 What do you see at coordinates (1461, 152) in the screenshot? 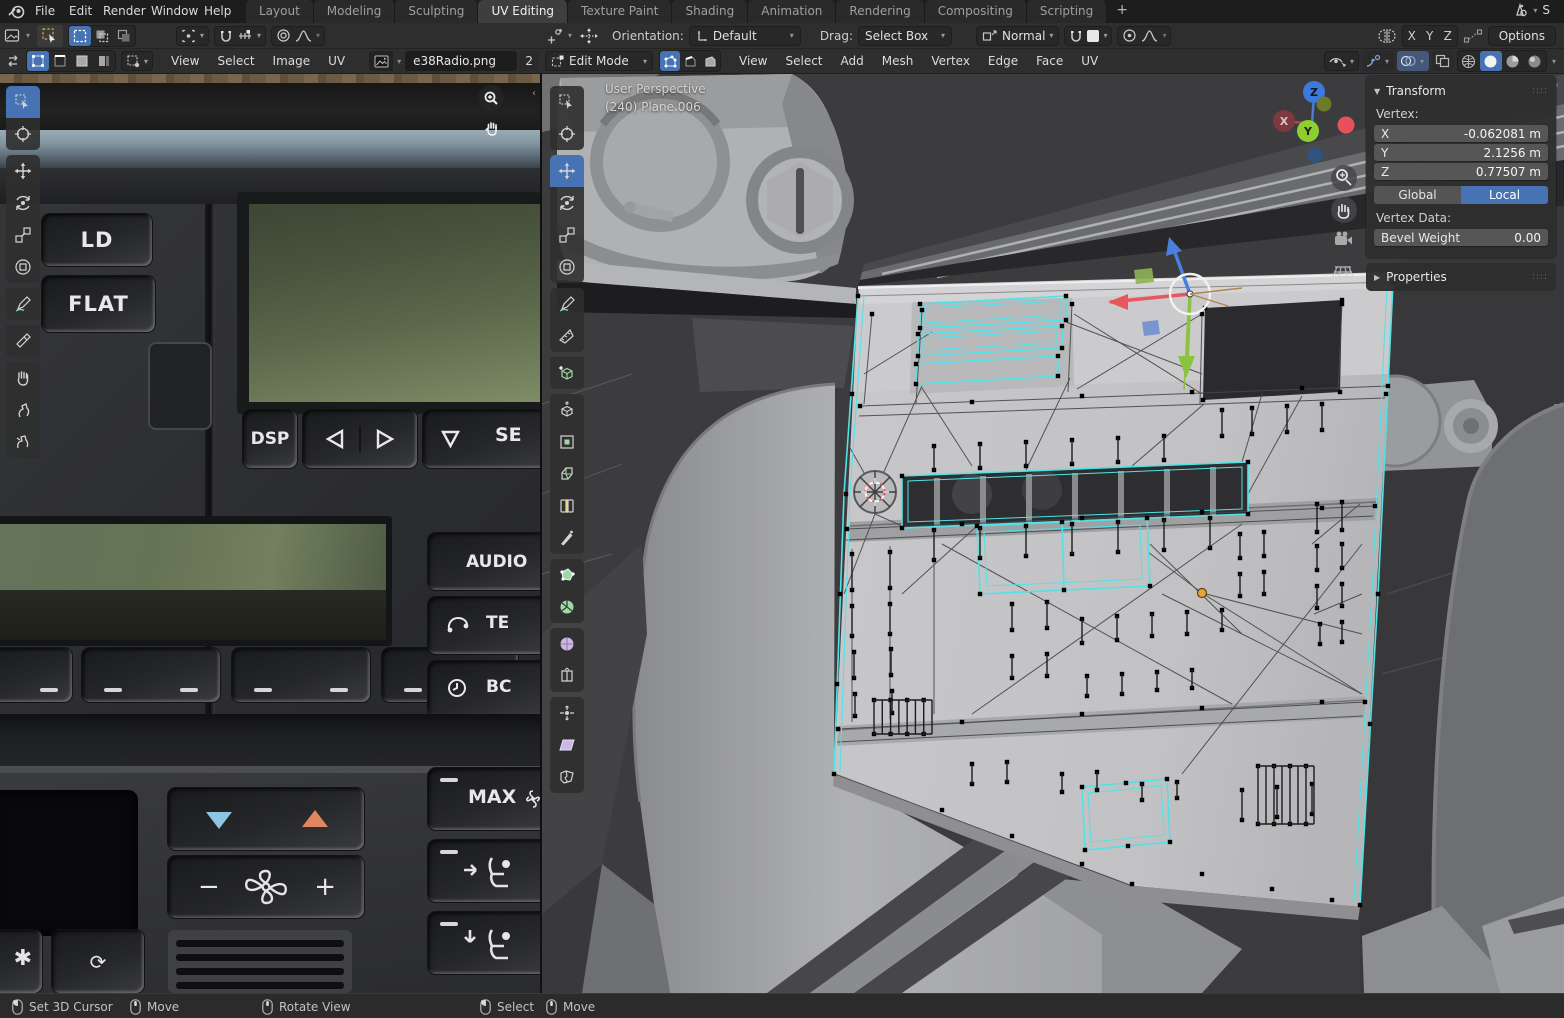
I see `vertex-y-field: Y 2.1256 m` at bounding box center [1461, 152].